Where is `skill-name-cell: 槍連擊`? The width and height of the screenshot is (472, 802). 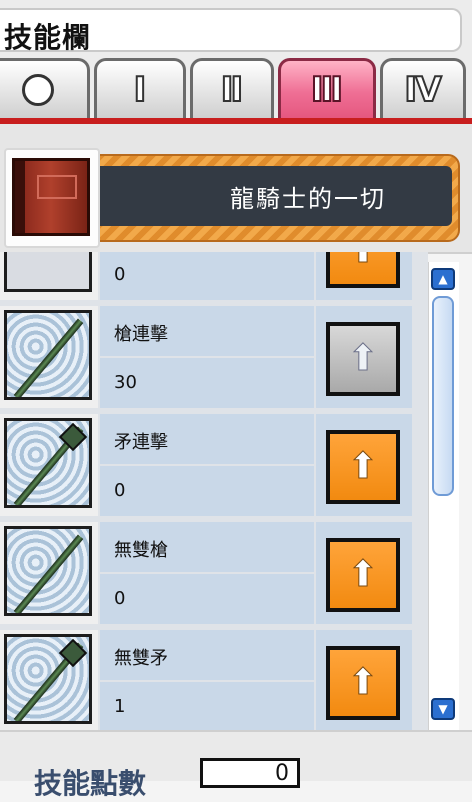
skill-name-cell: 槍連擊 is located at coordinates (207, 331).